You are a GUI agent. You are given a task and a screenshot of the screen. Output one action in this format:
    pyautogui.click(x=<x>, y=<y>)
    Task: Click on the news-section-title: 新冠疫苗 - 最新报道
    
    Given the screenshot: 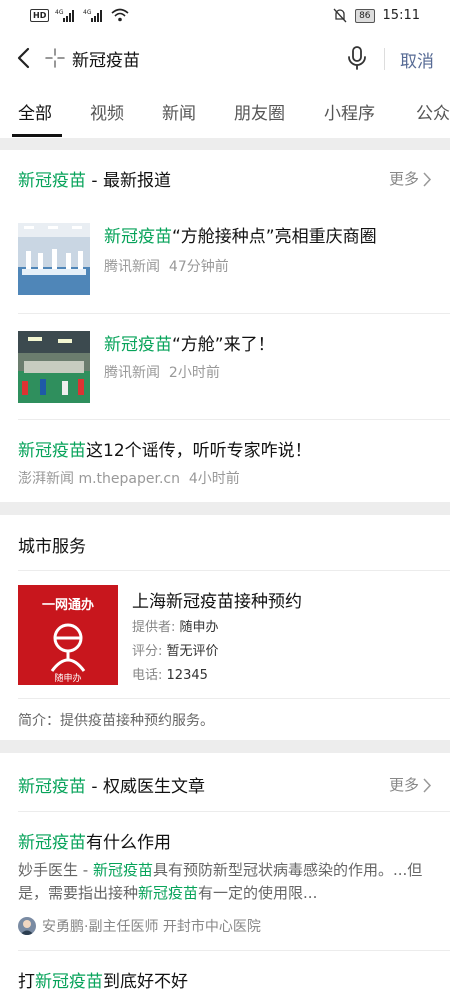 What is the action you would take?
    pyautogui.click(x=94, y=181)
    